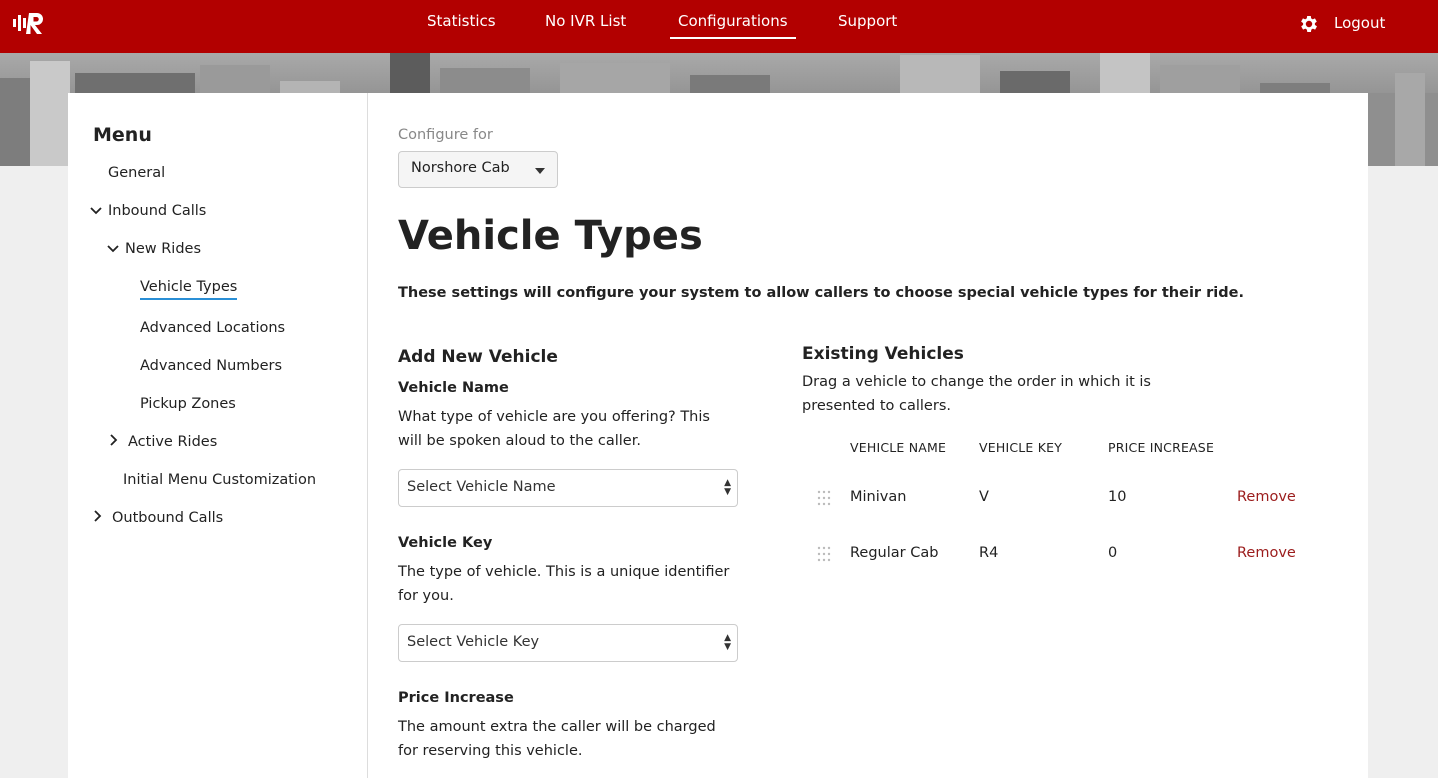 Image resolution: width=1438 pixels, height=778 pixels. I want to click on sidebar-item-outbound-calls: Outbound Calls, so click(158, 518).